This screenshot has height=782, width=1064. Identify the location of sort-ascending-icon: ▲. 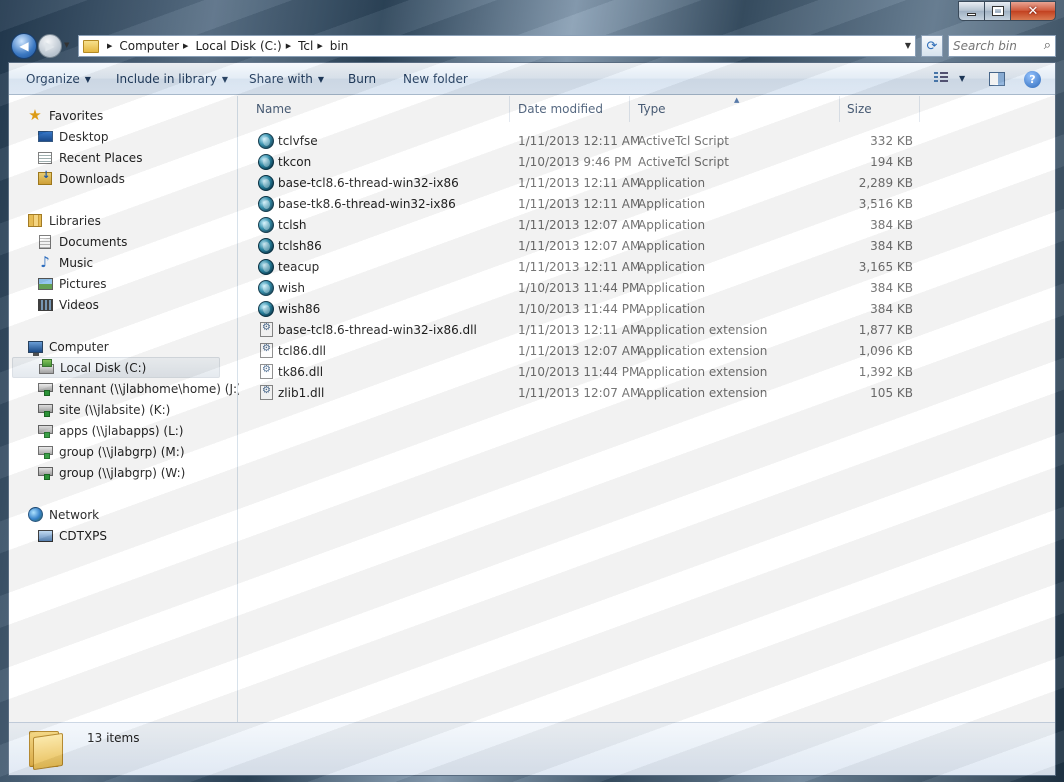
(737, 100).